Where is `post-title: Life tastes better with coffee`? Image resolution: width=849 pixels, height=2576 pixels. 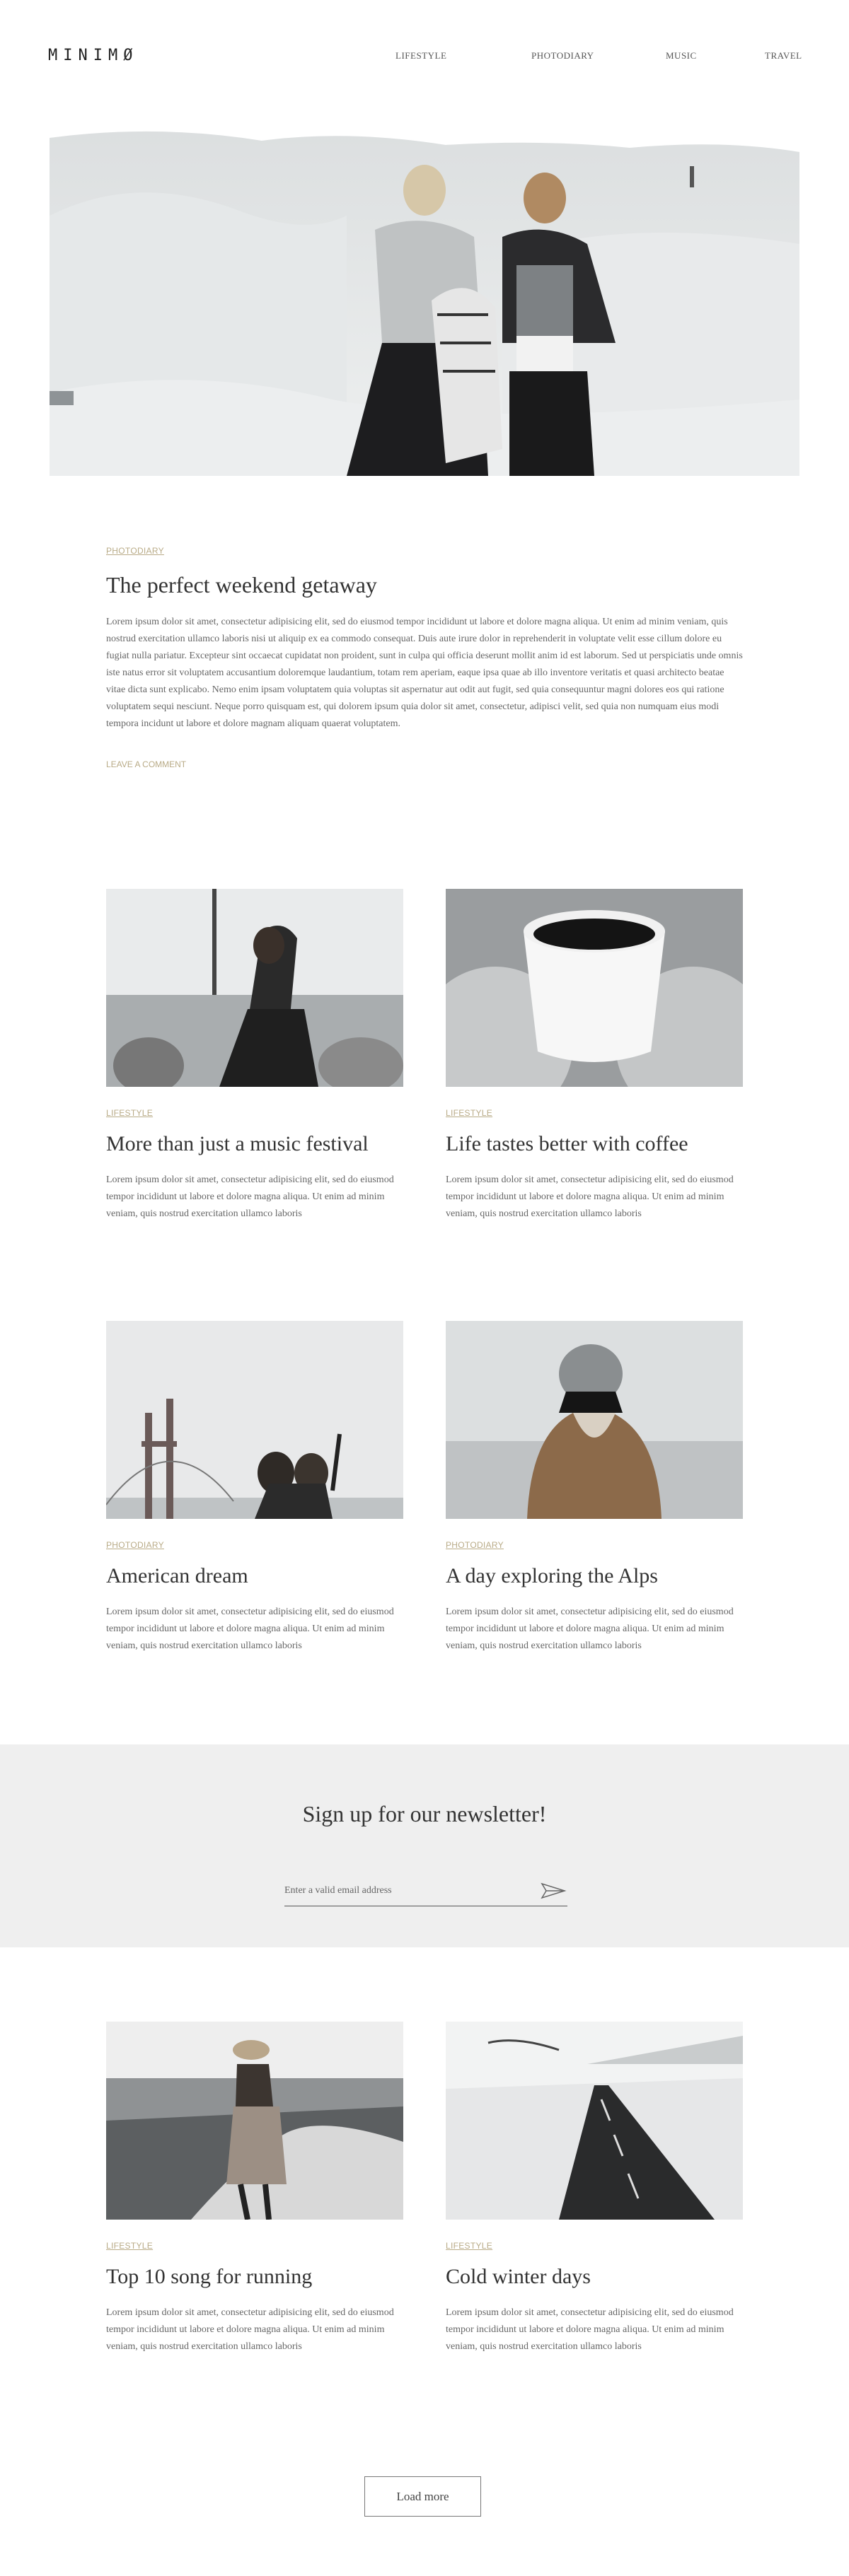 post-title: Life tastes better with coffee is located at coordinates (594, 1144).